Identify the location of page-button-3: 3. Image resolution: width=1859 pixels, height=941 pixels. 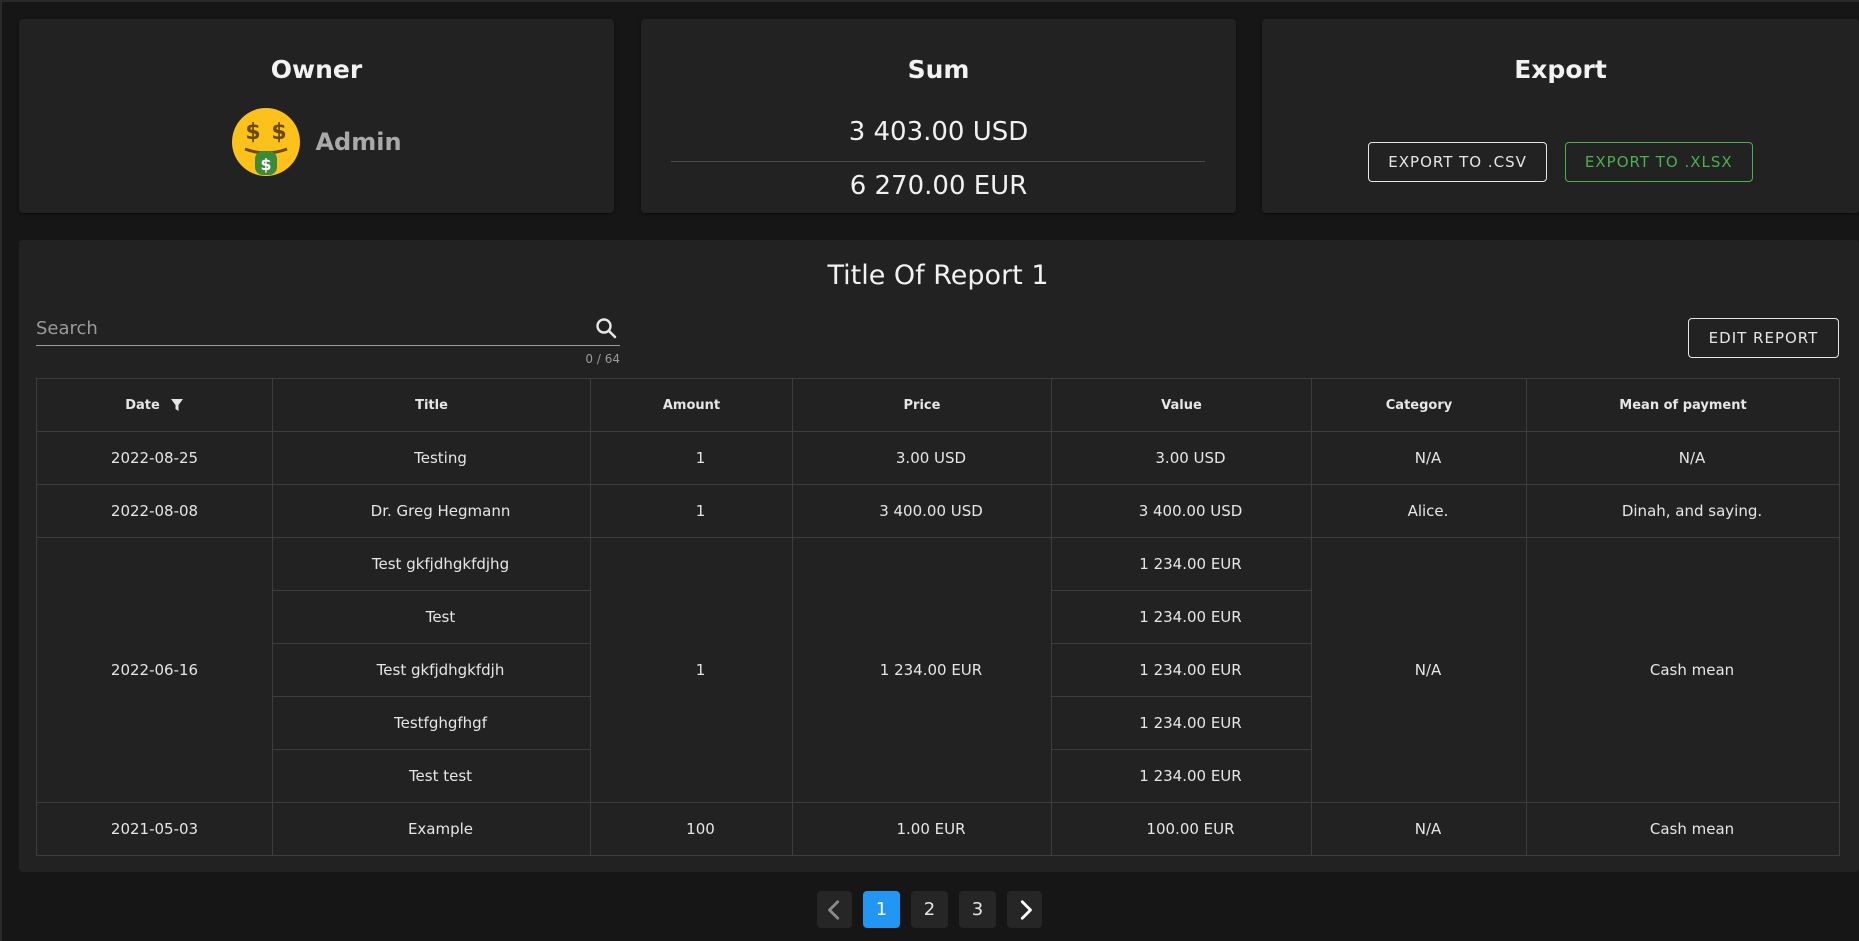
(977, 909).